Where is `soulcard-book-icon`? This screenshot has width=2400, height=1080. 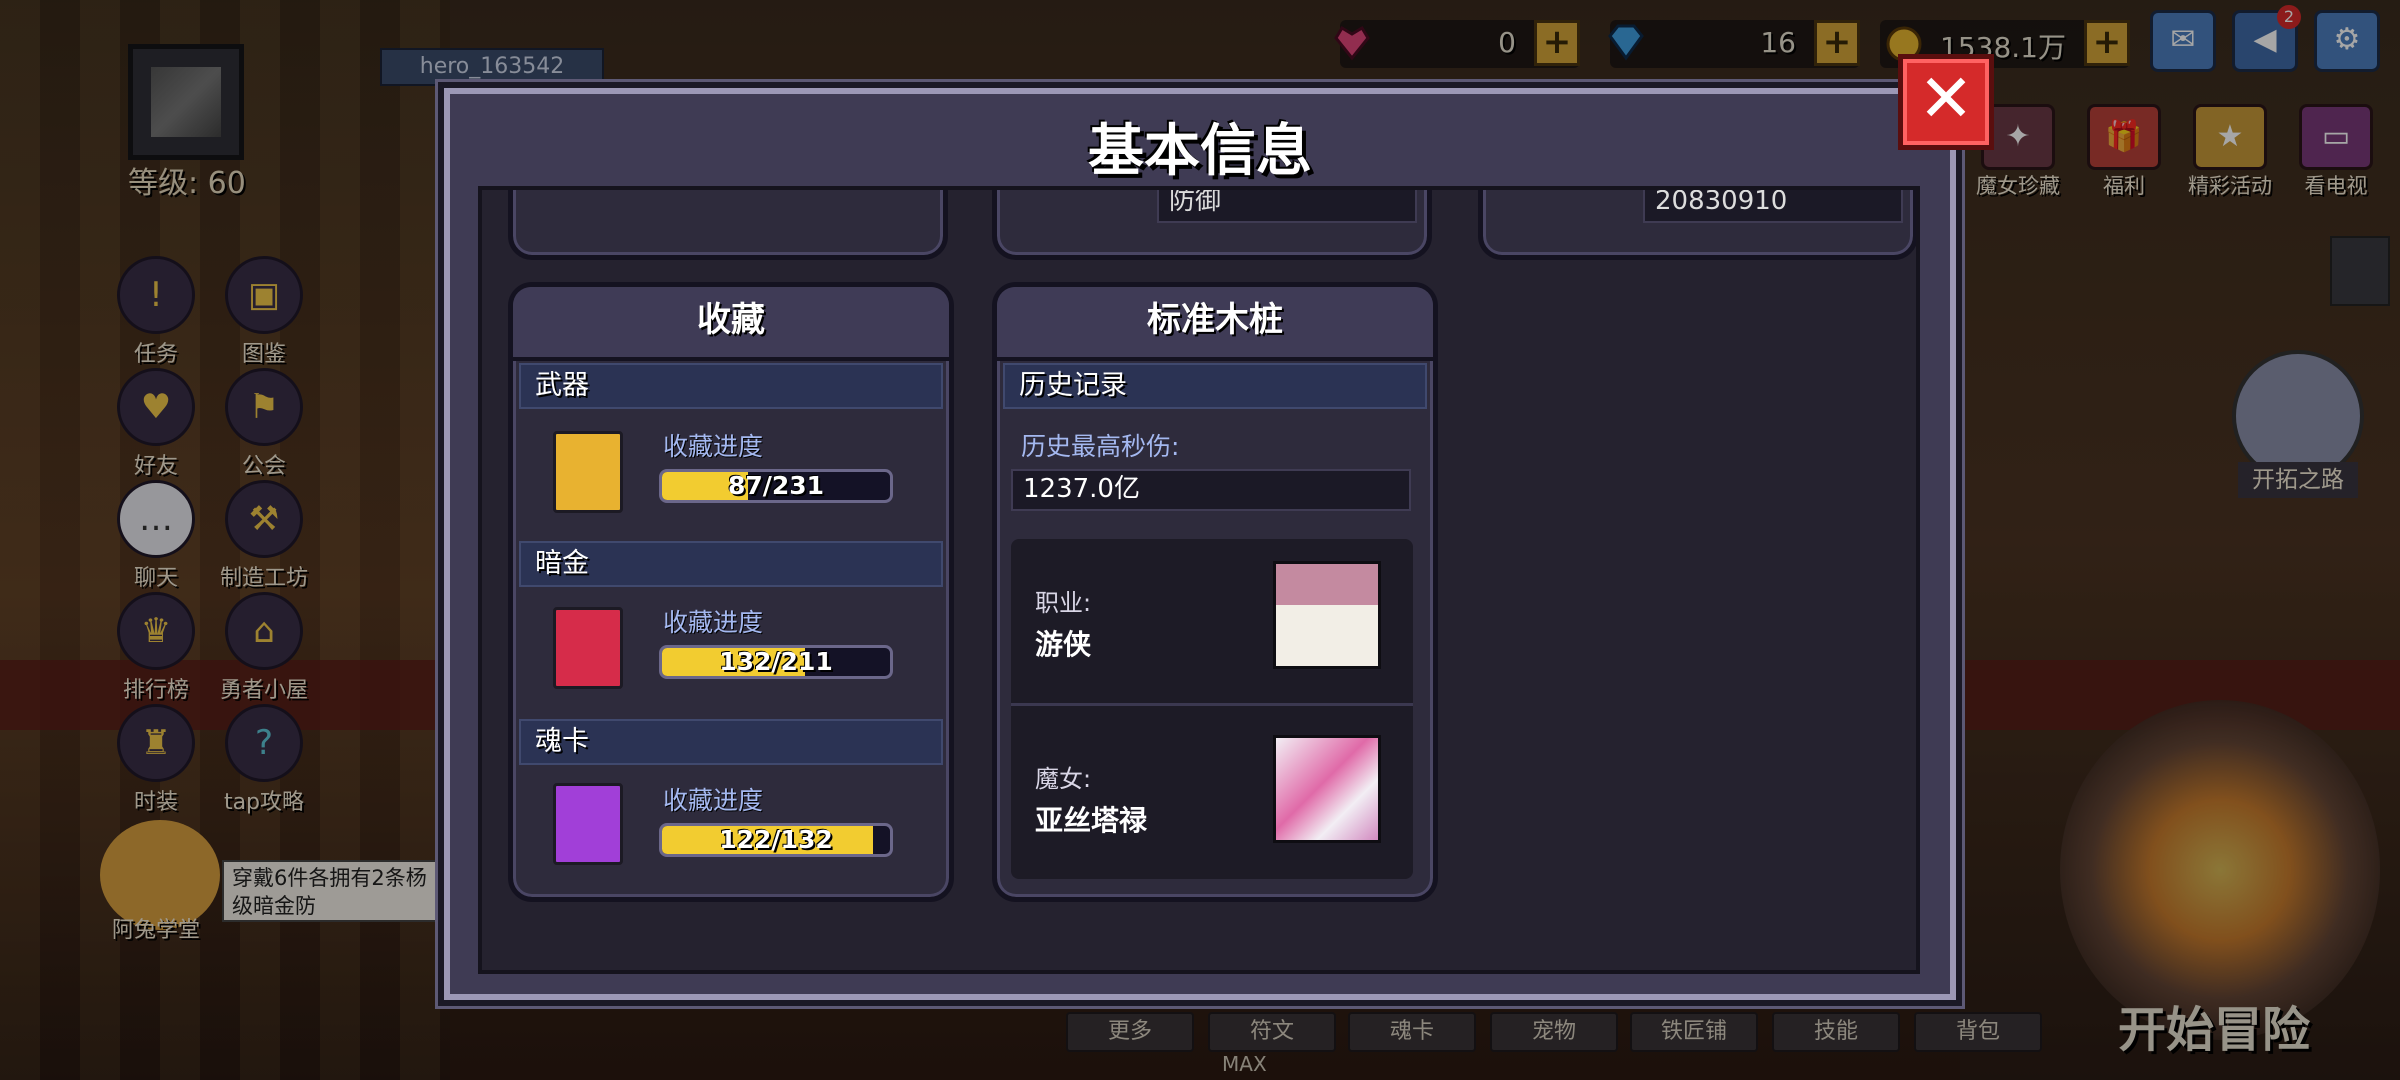 soulcard-book-icon is located at coordinates (588, 824).